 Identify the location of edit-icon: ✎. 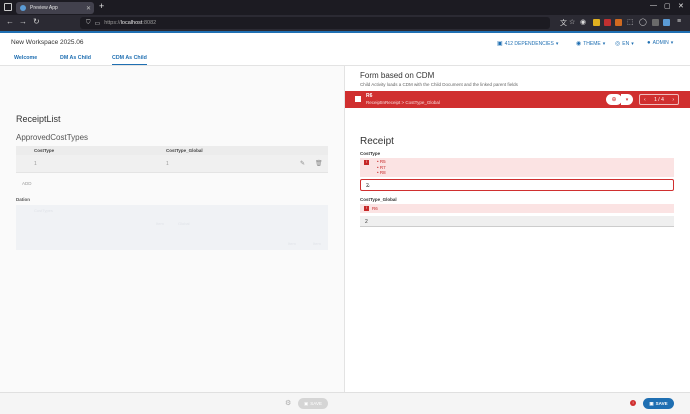
(302, 163).